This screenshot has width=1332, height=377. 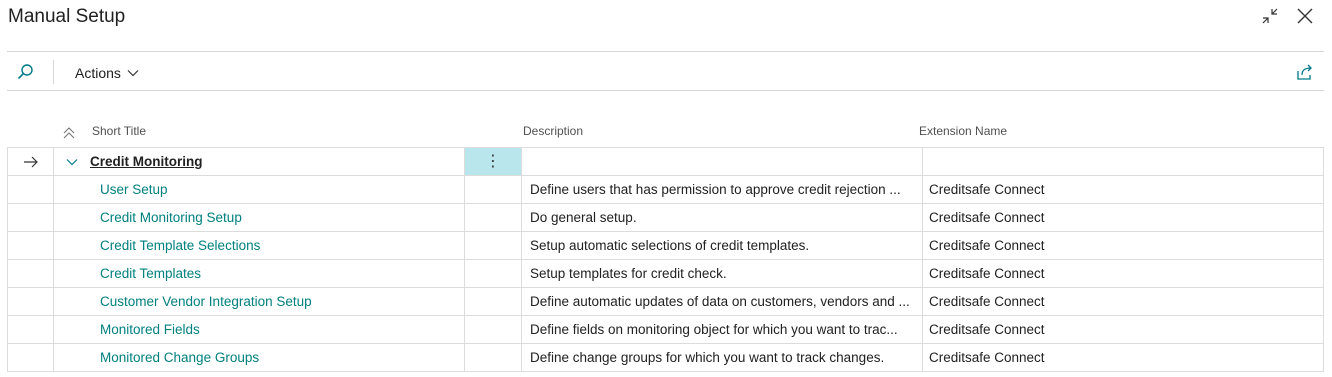 I want to click on share-icon, so click(x=1304, y=72).